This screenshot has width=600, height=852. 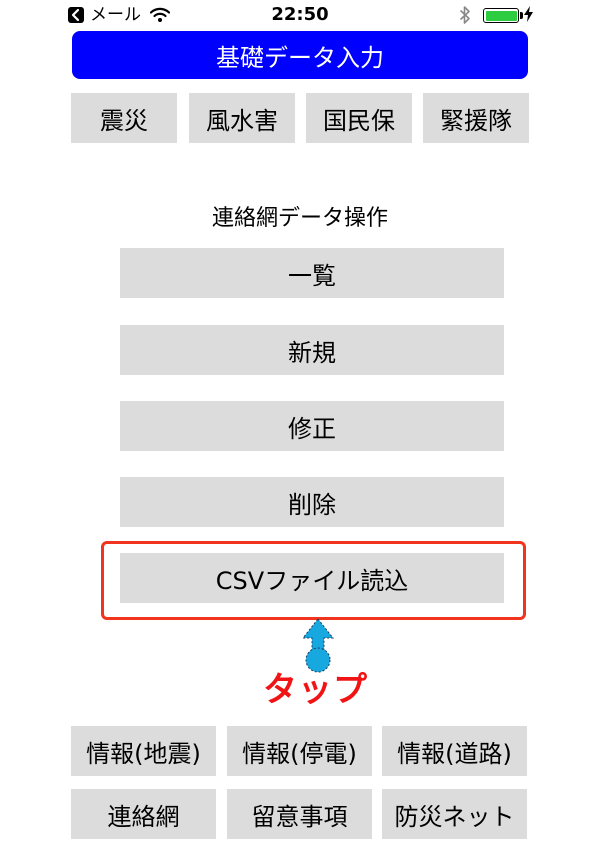 What do you see at coordinates (299, 751) in the screenshot?
I see `info-power-outage-button: 情報(停電)` at bounding box center [299, 751].